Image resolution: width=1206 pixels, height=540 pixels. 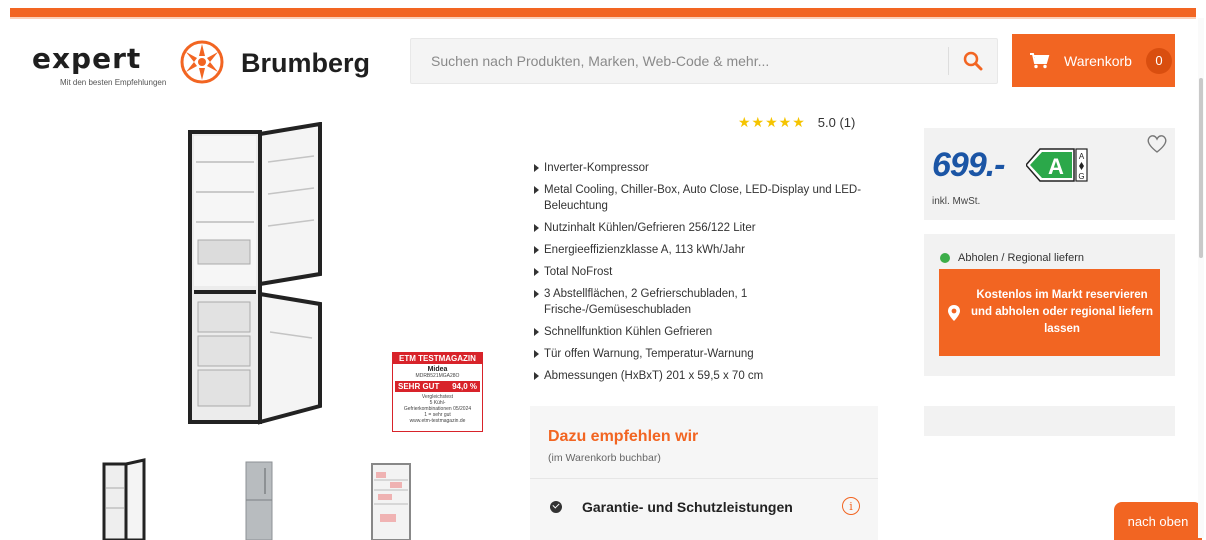 What do you see at coordinates (464, 386) in the screenshot?
I see `badge-score: 94,0 %` at bounding box center [464, 386].